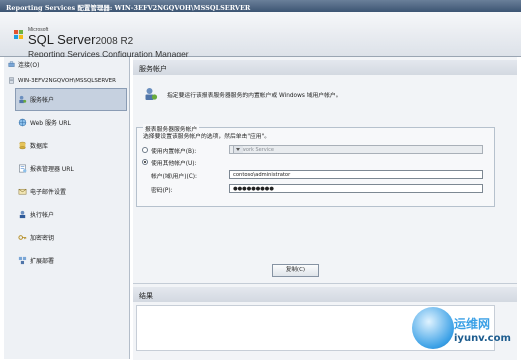 This screenshot has width=521, height=360. Describe the element at coordinates (207, 137) in the screenshot. I see `group-hint: 选择要设置该服务帐户的选项，然后单击"应用"。` at that location.